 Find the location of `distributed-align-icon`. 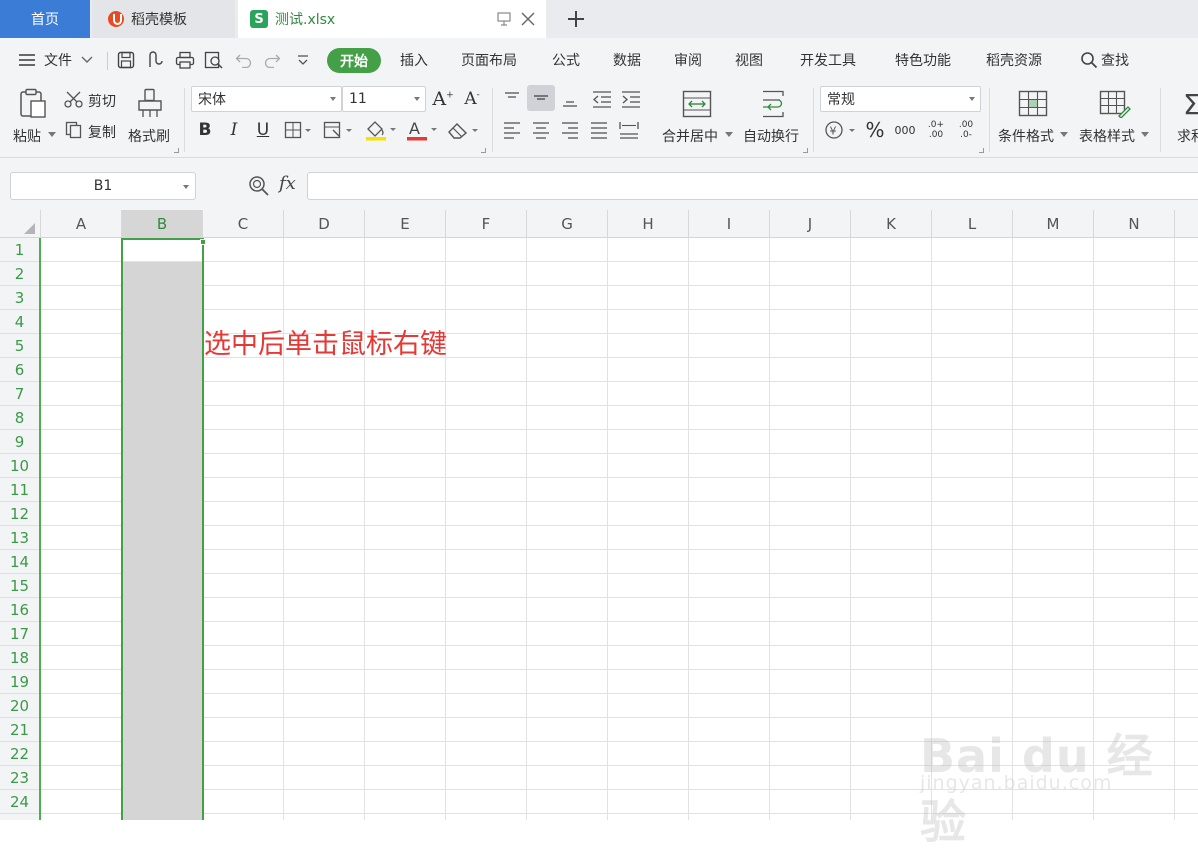

distributed-align-icon is located at coordinates (629, 130).